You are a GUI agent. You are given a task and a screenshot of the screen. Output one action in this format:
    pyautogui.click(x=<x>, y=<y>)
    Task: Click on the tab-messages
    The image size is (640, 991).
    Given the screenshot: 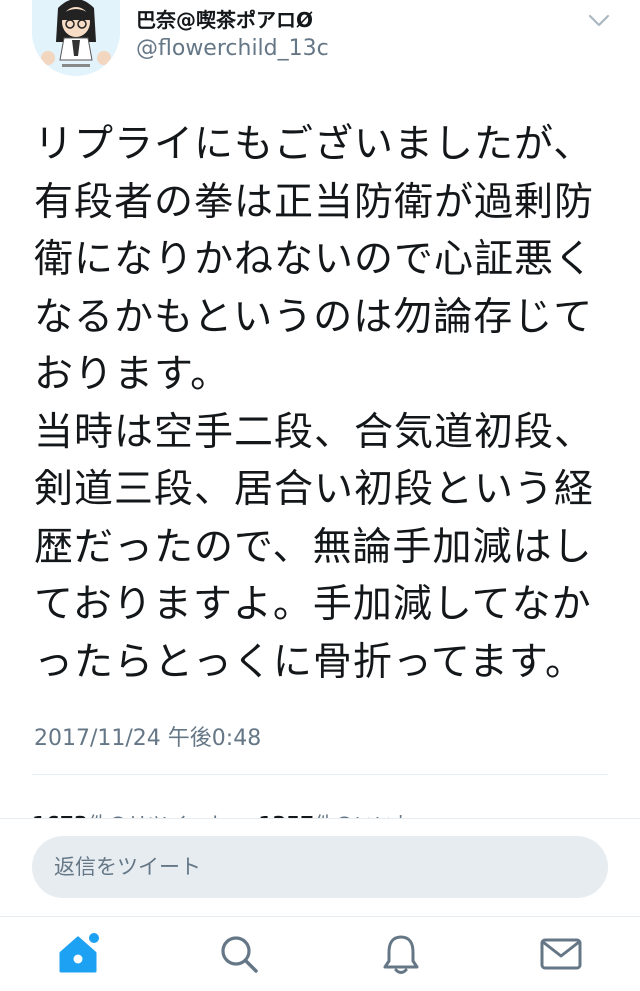 What is the action you would take?
    pyautogui.click(x=561, y=954)
    